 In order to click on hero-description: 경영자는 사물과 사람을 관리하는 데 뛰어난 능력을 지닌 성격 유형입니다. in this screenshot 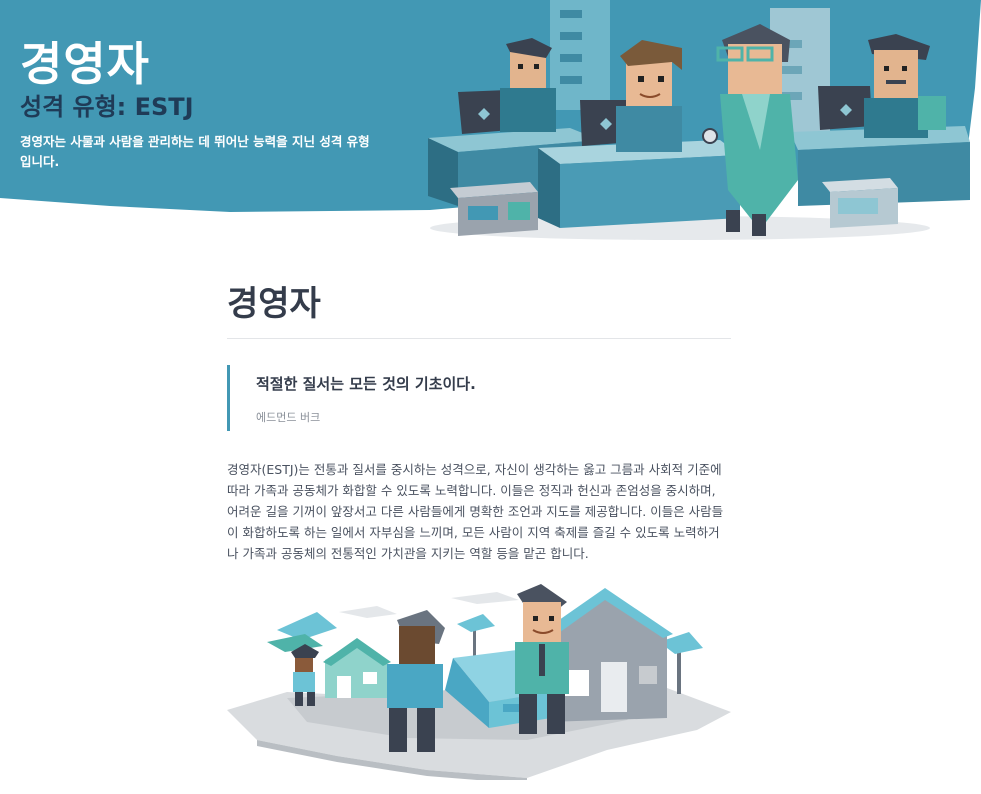, I will do `click(195, 151)`.